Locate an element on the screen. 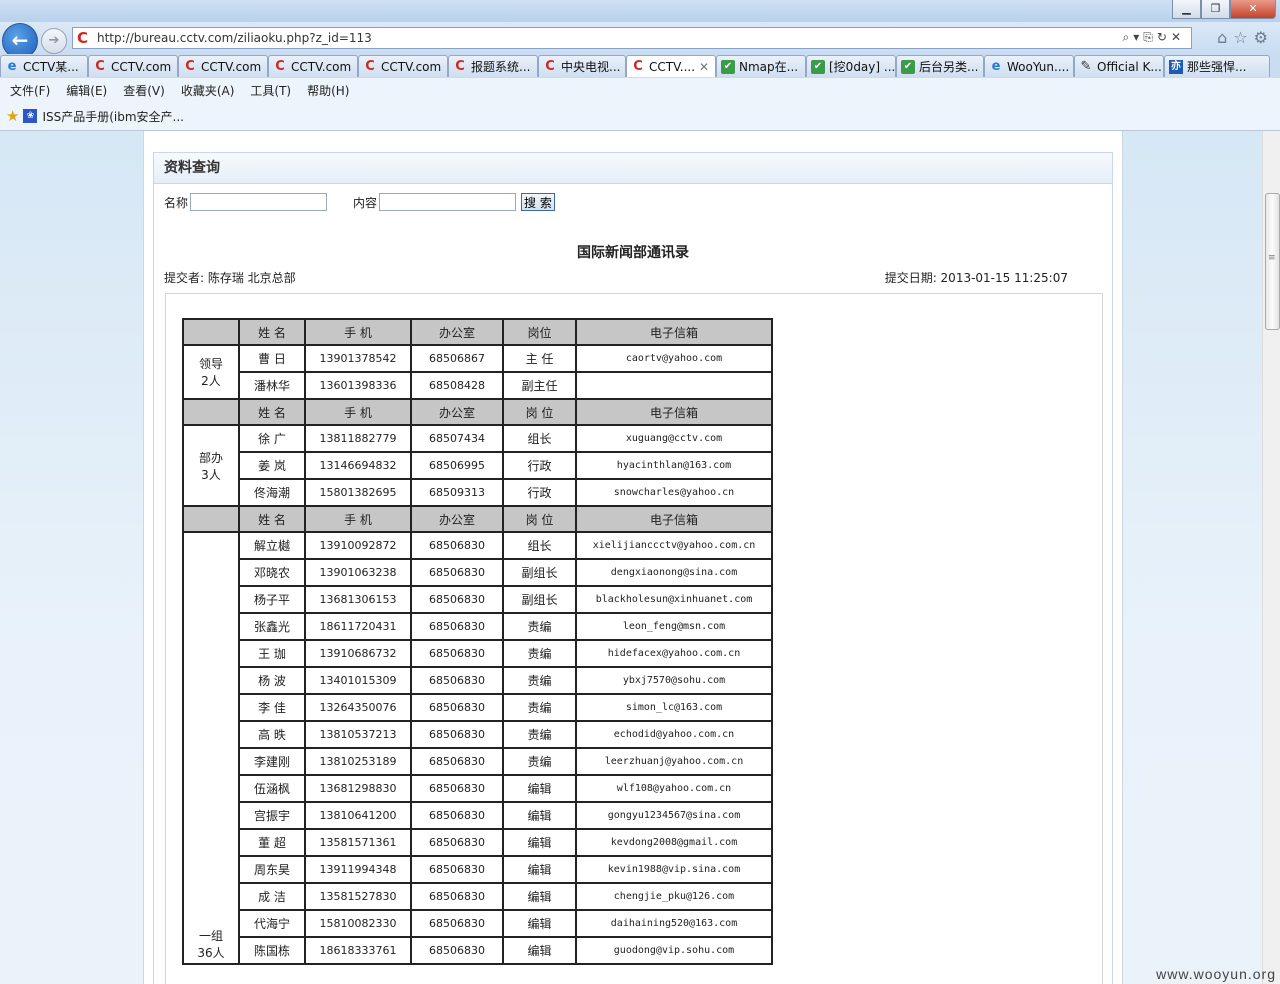 Image resolution: width=1280 pixels, height=984 pixels. tab-label: CCTV.com is located at coordinates (321, 66).